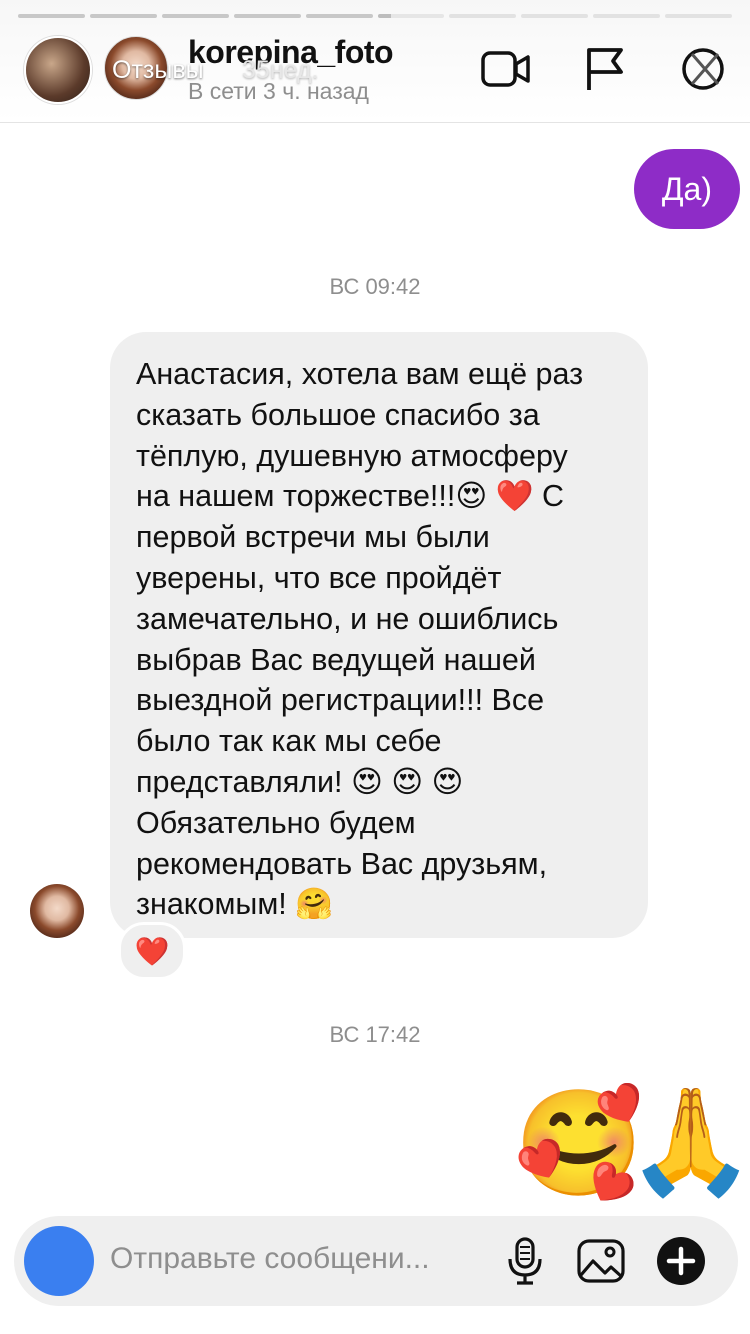 The height and width of the screenshot is (1334, 750). I want to click on message-line: на нашем торжестве!!!😍 ❤️ С, so click(350, 496).